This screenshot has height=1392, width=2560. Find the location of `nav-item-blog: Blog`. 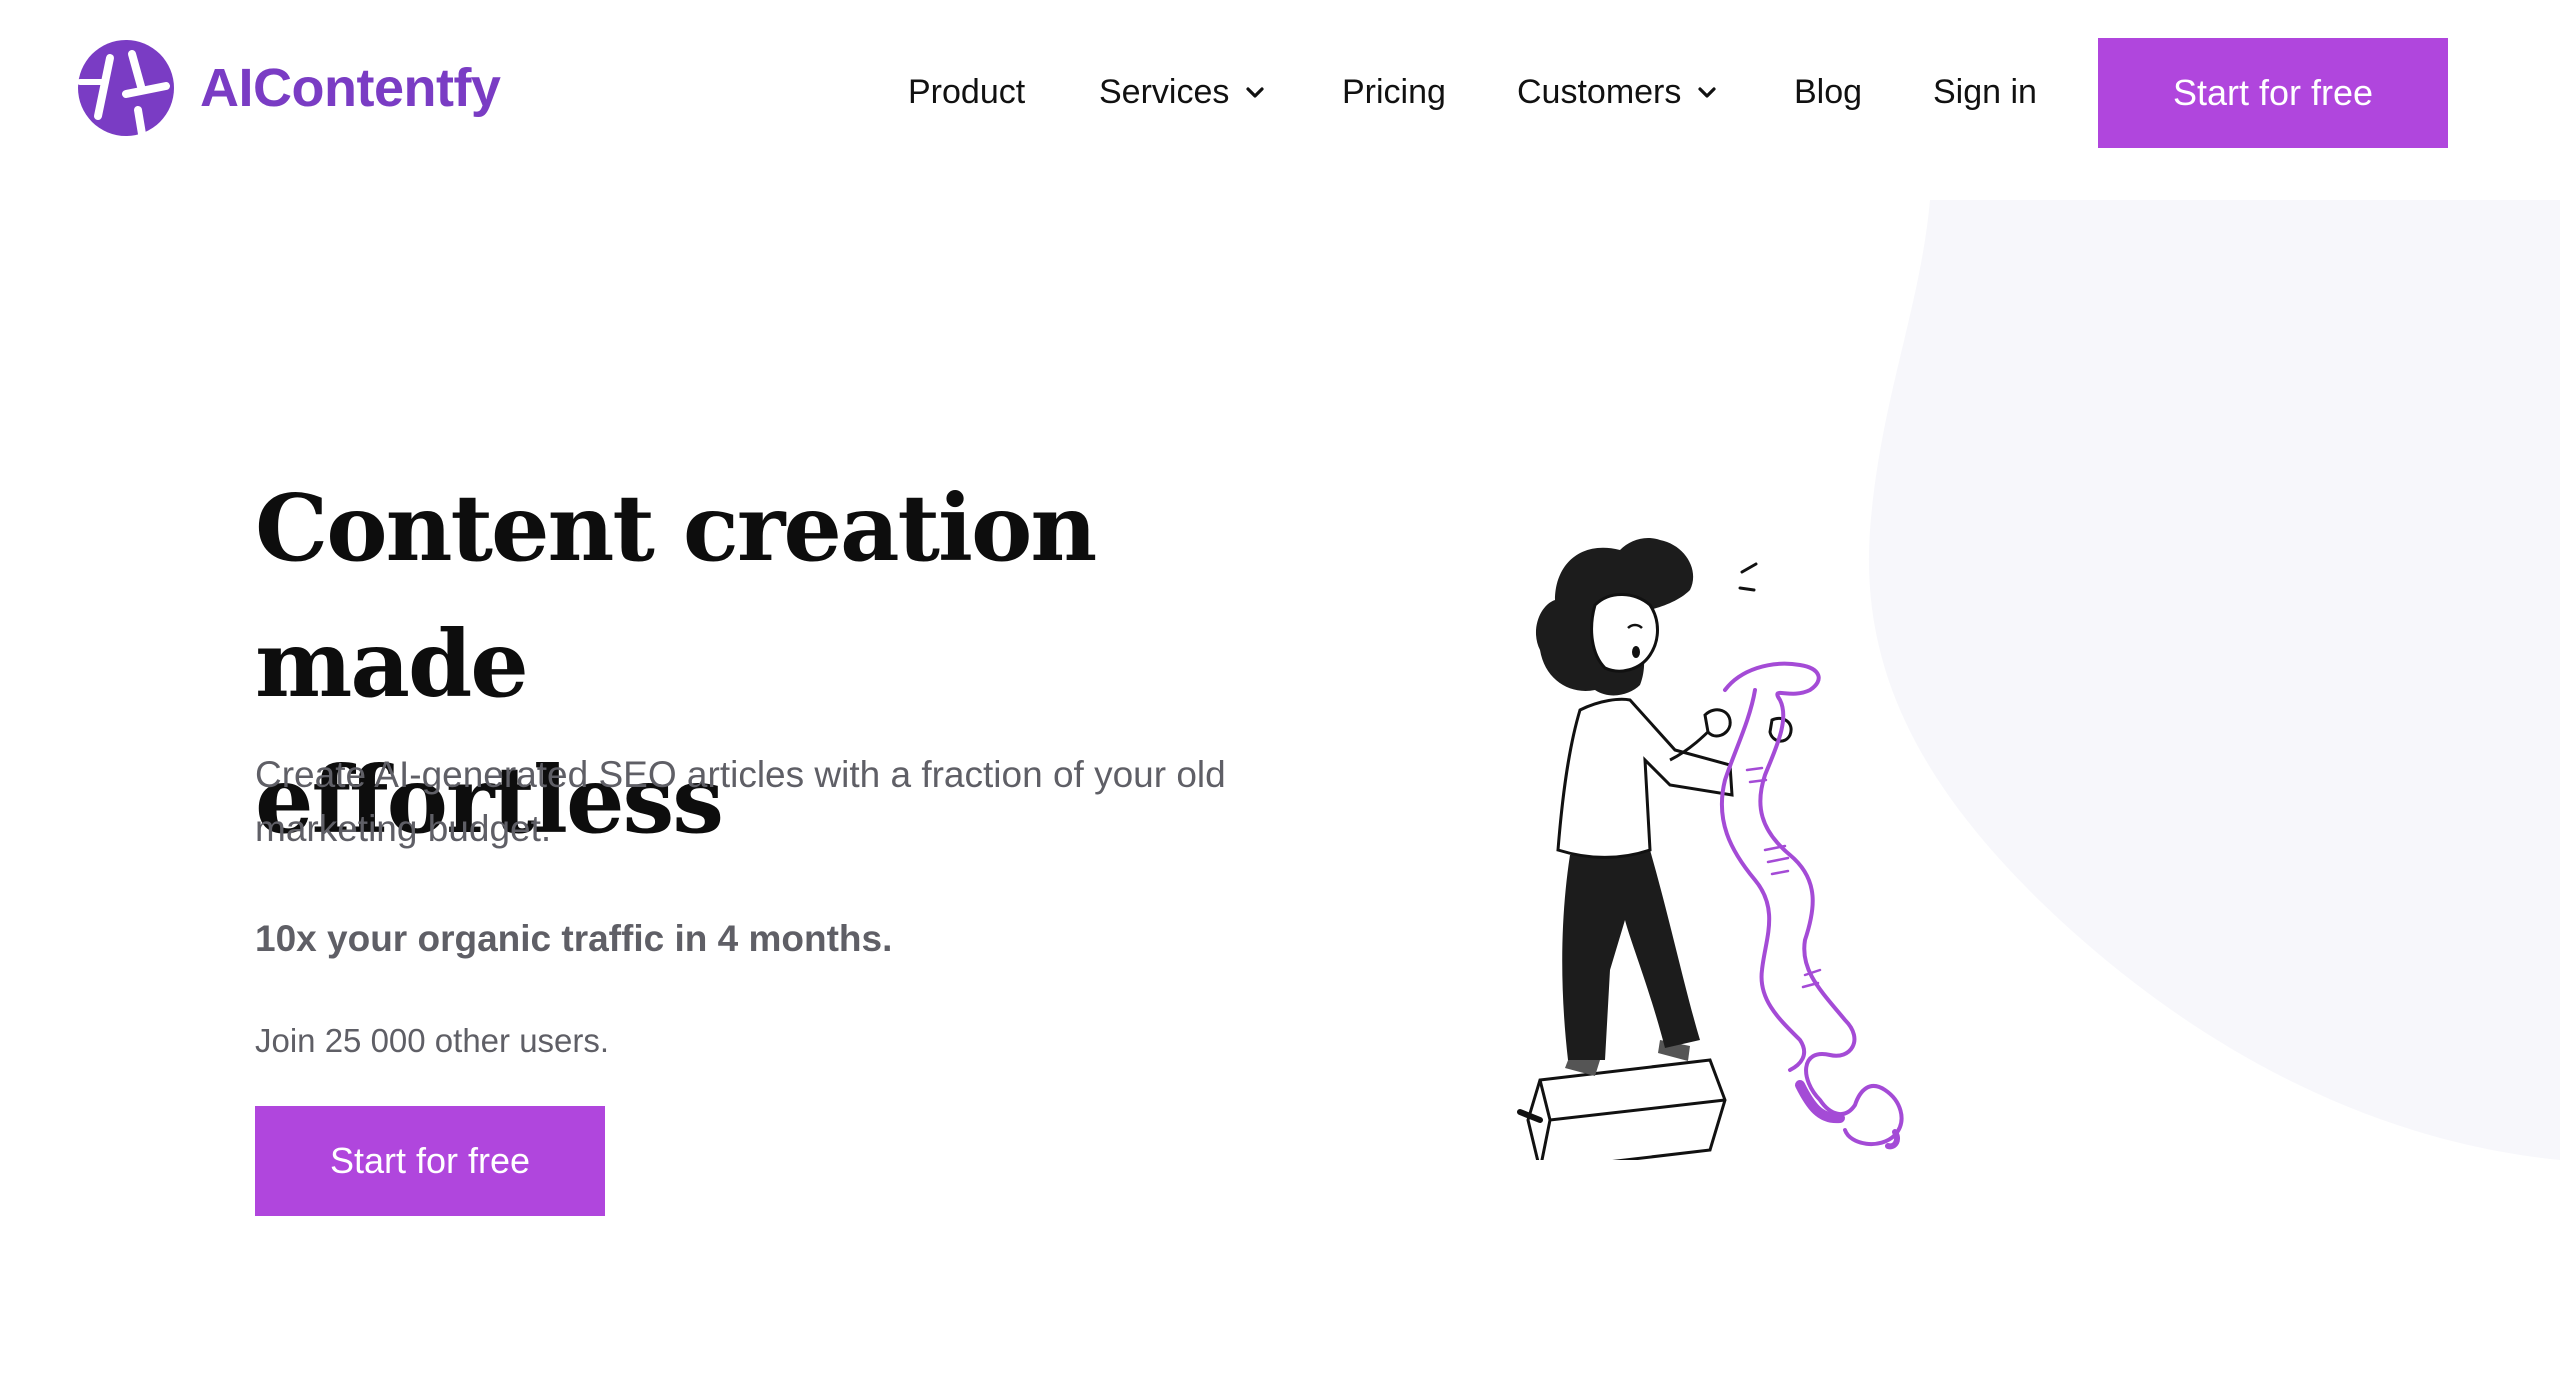

nav-item-blog: Blog is located at coordinates (1828, 92).